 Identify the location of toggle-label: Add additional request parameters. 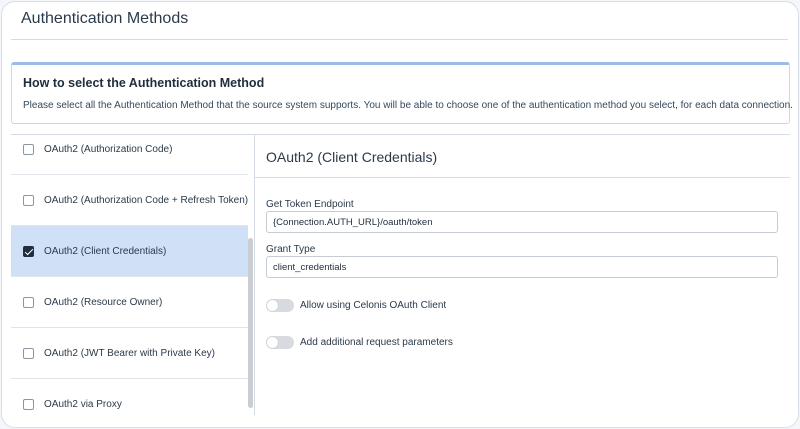
(376, 342).